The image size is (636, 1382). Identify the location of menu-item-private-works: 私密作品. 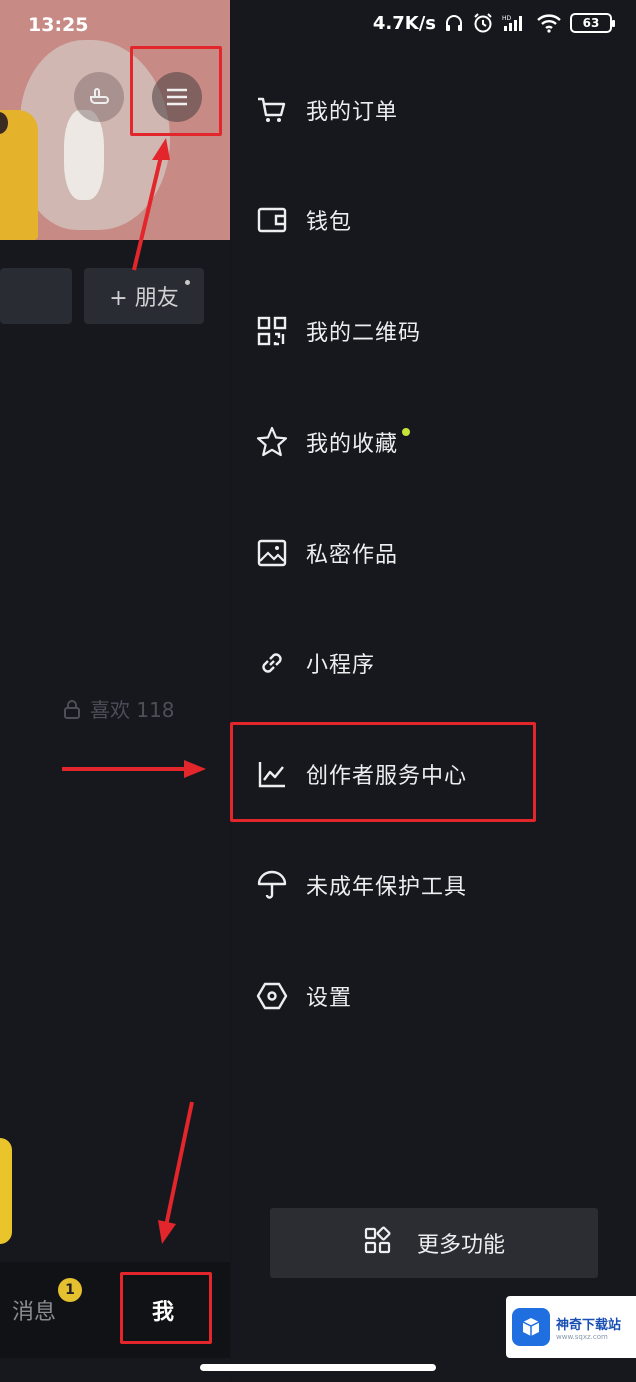
(434, 553).